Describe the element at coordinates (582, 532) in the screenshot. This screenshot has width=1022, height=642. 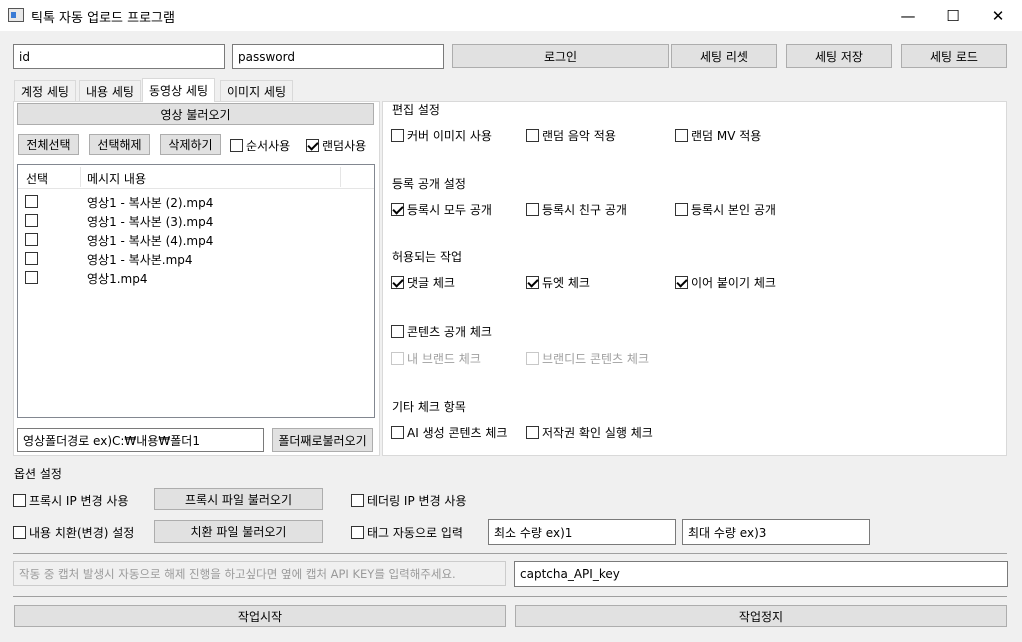
I see `min-quantity-input: 최소 수량 ex)1` at that location.